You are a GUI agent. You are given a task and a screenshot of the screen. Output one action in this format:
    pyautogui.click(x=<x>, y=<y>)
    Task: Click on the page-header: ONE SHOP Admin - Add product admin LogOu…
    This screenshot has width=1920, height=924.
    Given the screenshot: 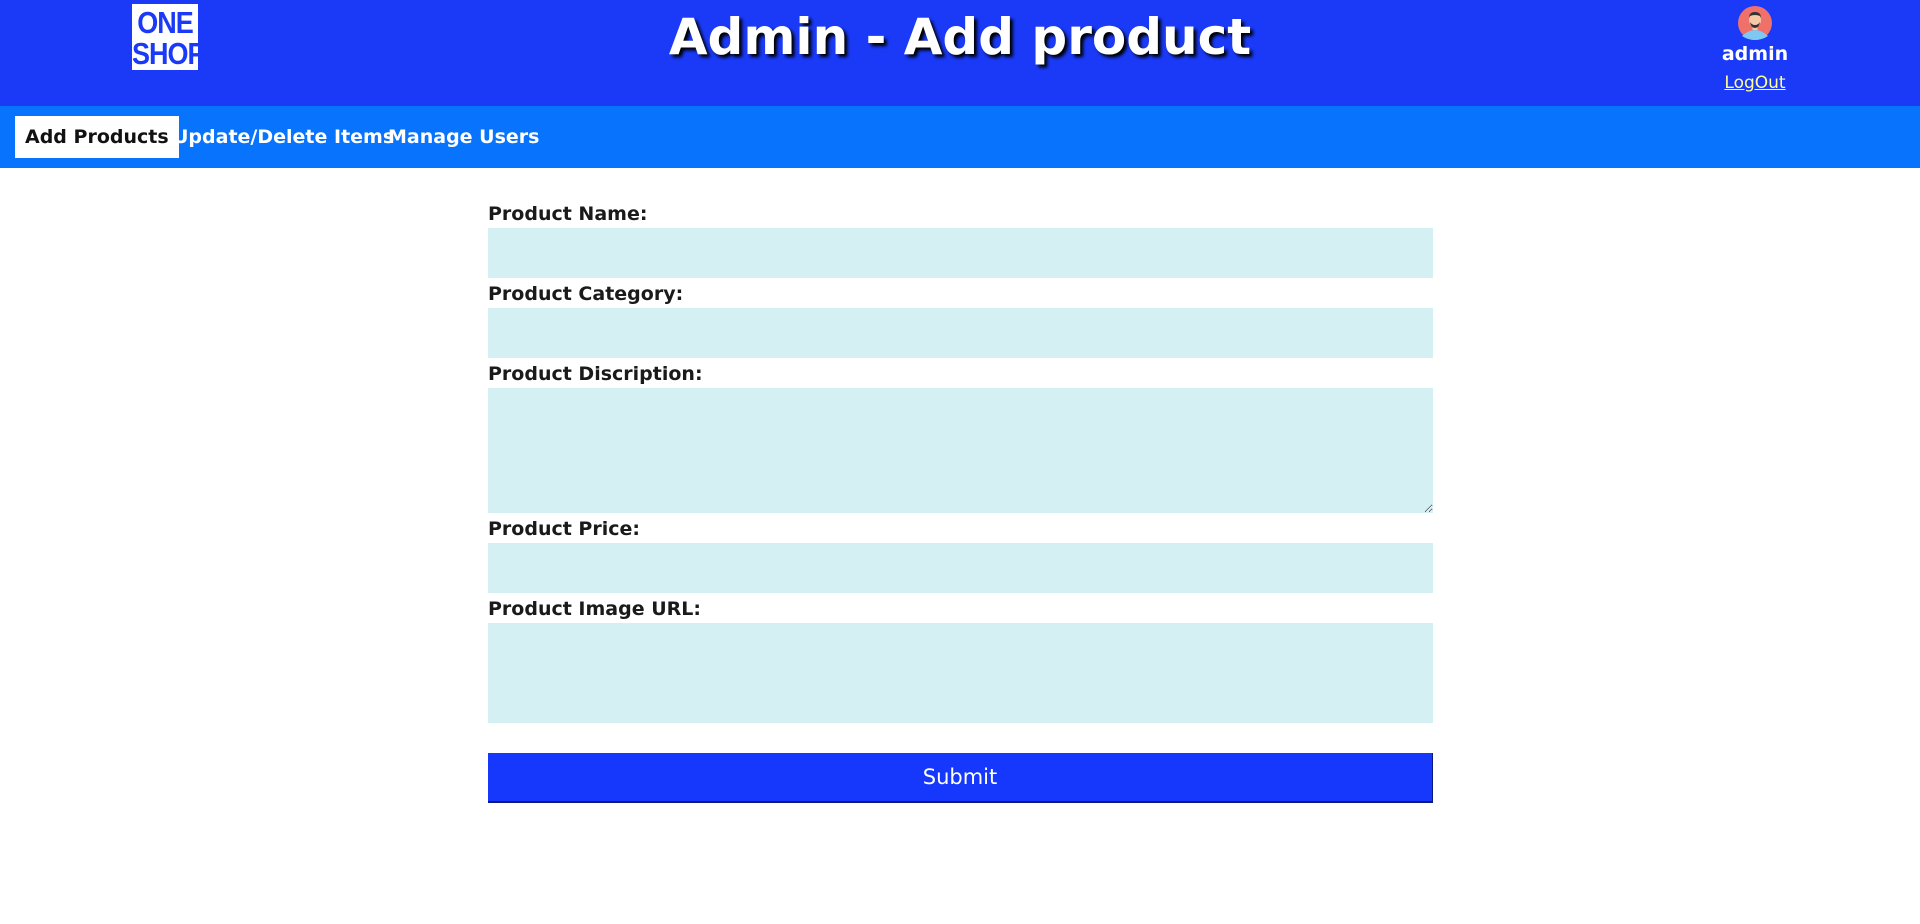 What is the action you would take?
    pyautogui.click(x=960, y=53)
    